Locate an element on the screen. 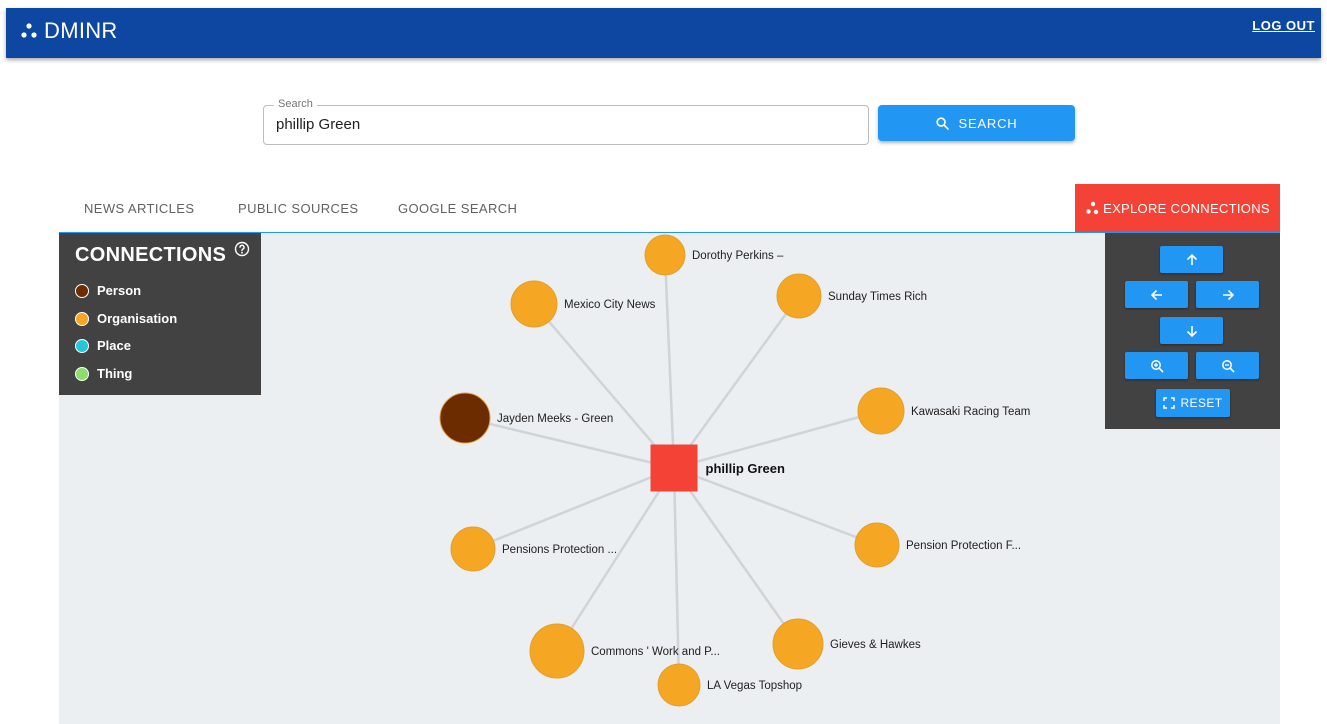 This screenshot has height=724, width=1327. arrow-up-icon is located at coordinates (1191, 259).